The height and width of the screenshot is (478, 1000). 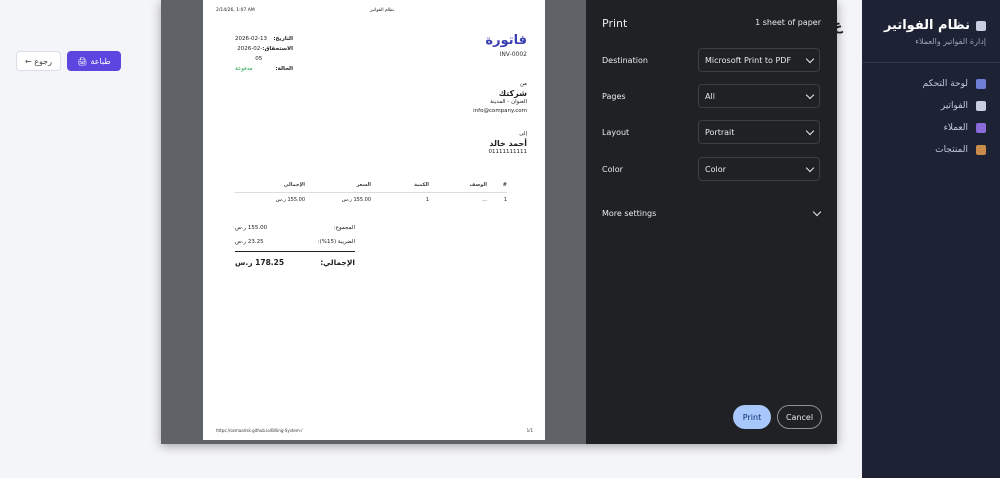 What do you see at coordinates (508, 152) in the screenshot?
I see `to-phone: 01111111111` at bounding box center [508, 152].